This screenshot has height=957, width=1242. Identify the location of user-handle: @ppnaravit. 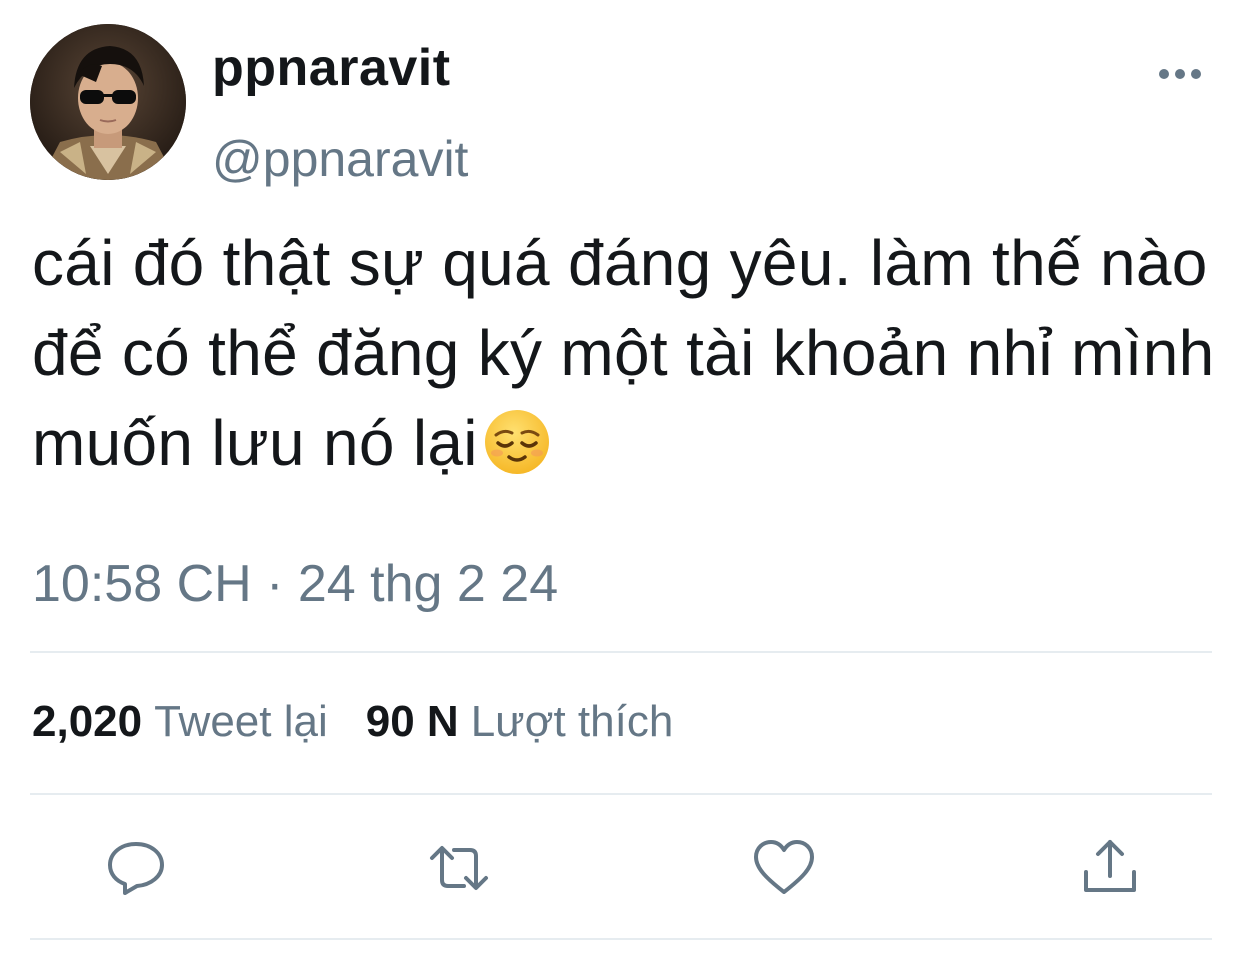
(340, 159).